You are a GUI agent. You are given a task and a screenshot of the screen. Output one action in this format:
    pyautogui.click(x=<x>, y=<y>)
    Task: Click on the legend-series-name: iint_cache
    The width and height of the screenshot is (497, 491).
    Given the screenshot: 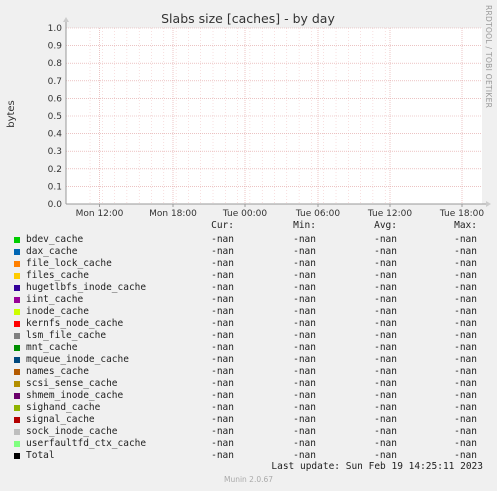 What is the action you would take?
    pyautogui.click(x=55, y=299)
    